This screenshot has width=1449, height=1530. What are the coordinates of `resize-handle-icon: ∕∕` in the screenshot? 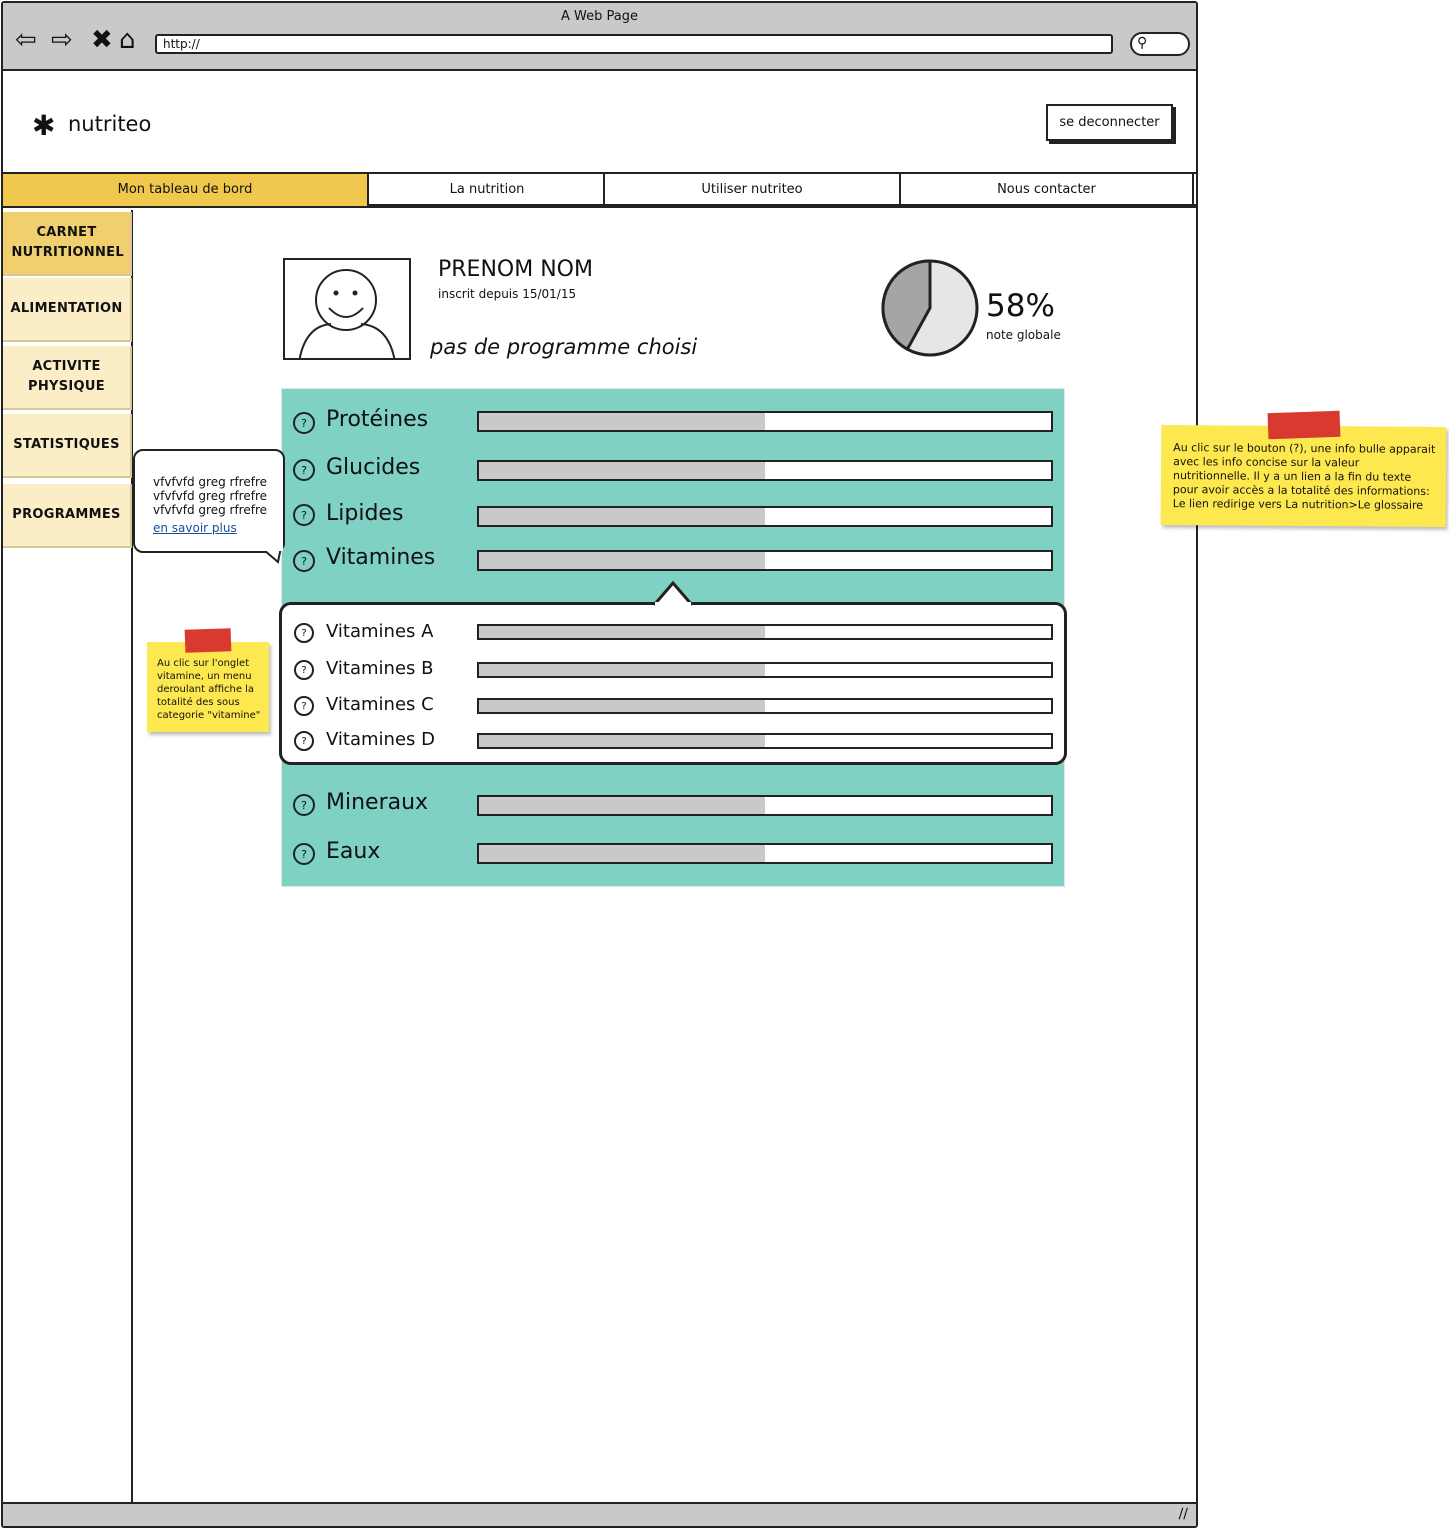 It's located at (1183, 1514).